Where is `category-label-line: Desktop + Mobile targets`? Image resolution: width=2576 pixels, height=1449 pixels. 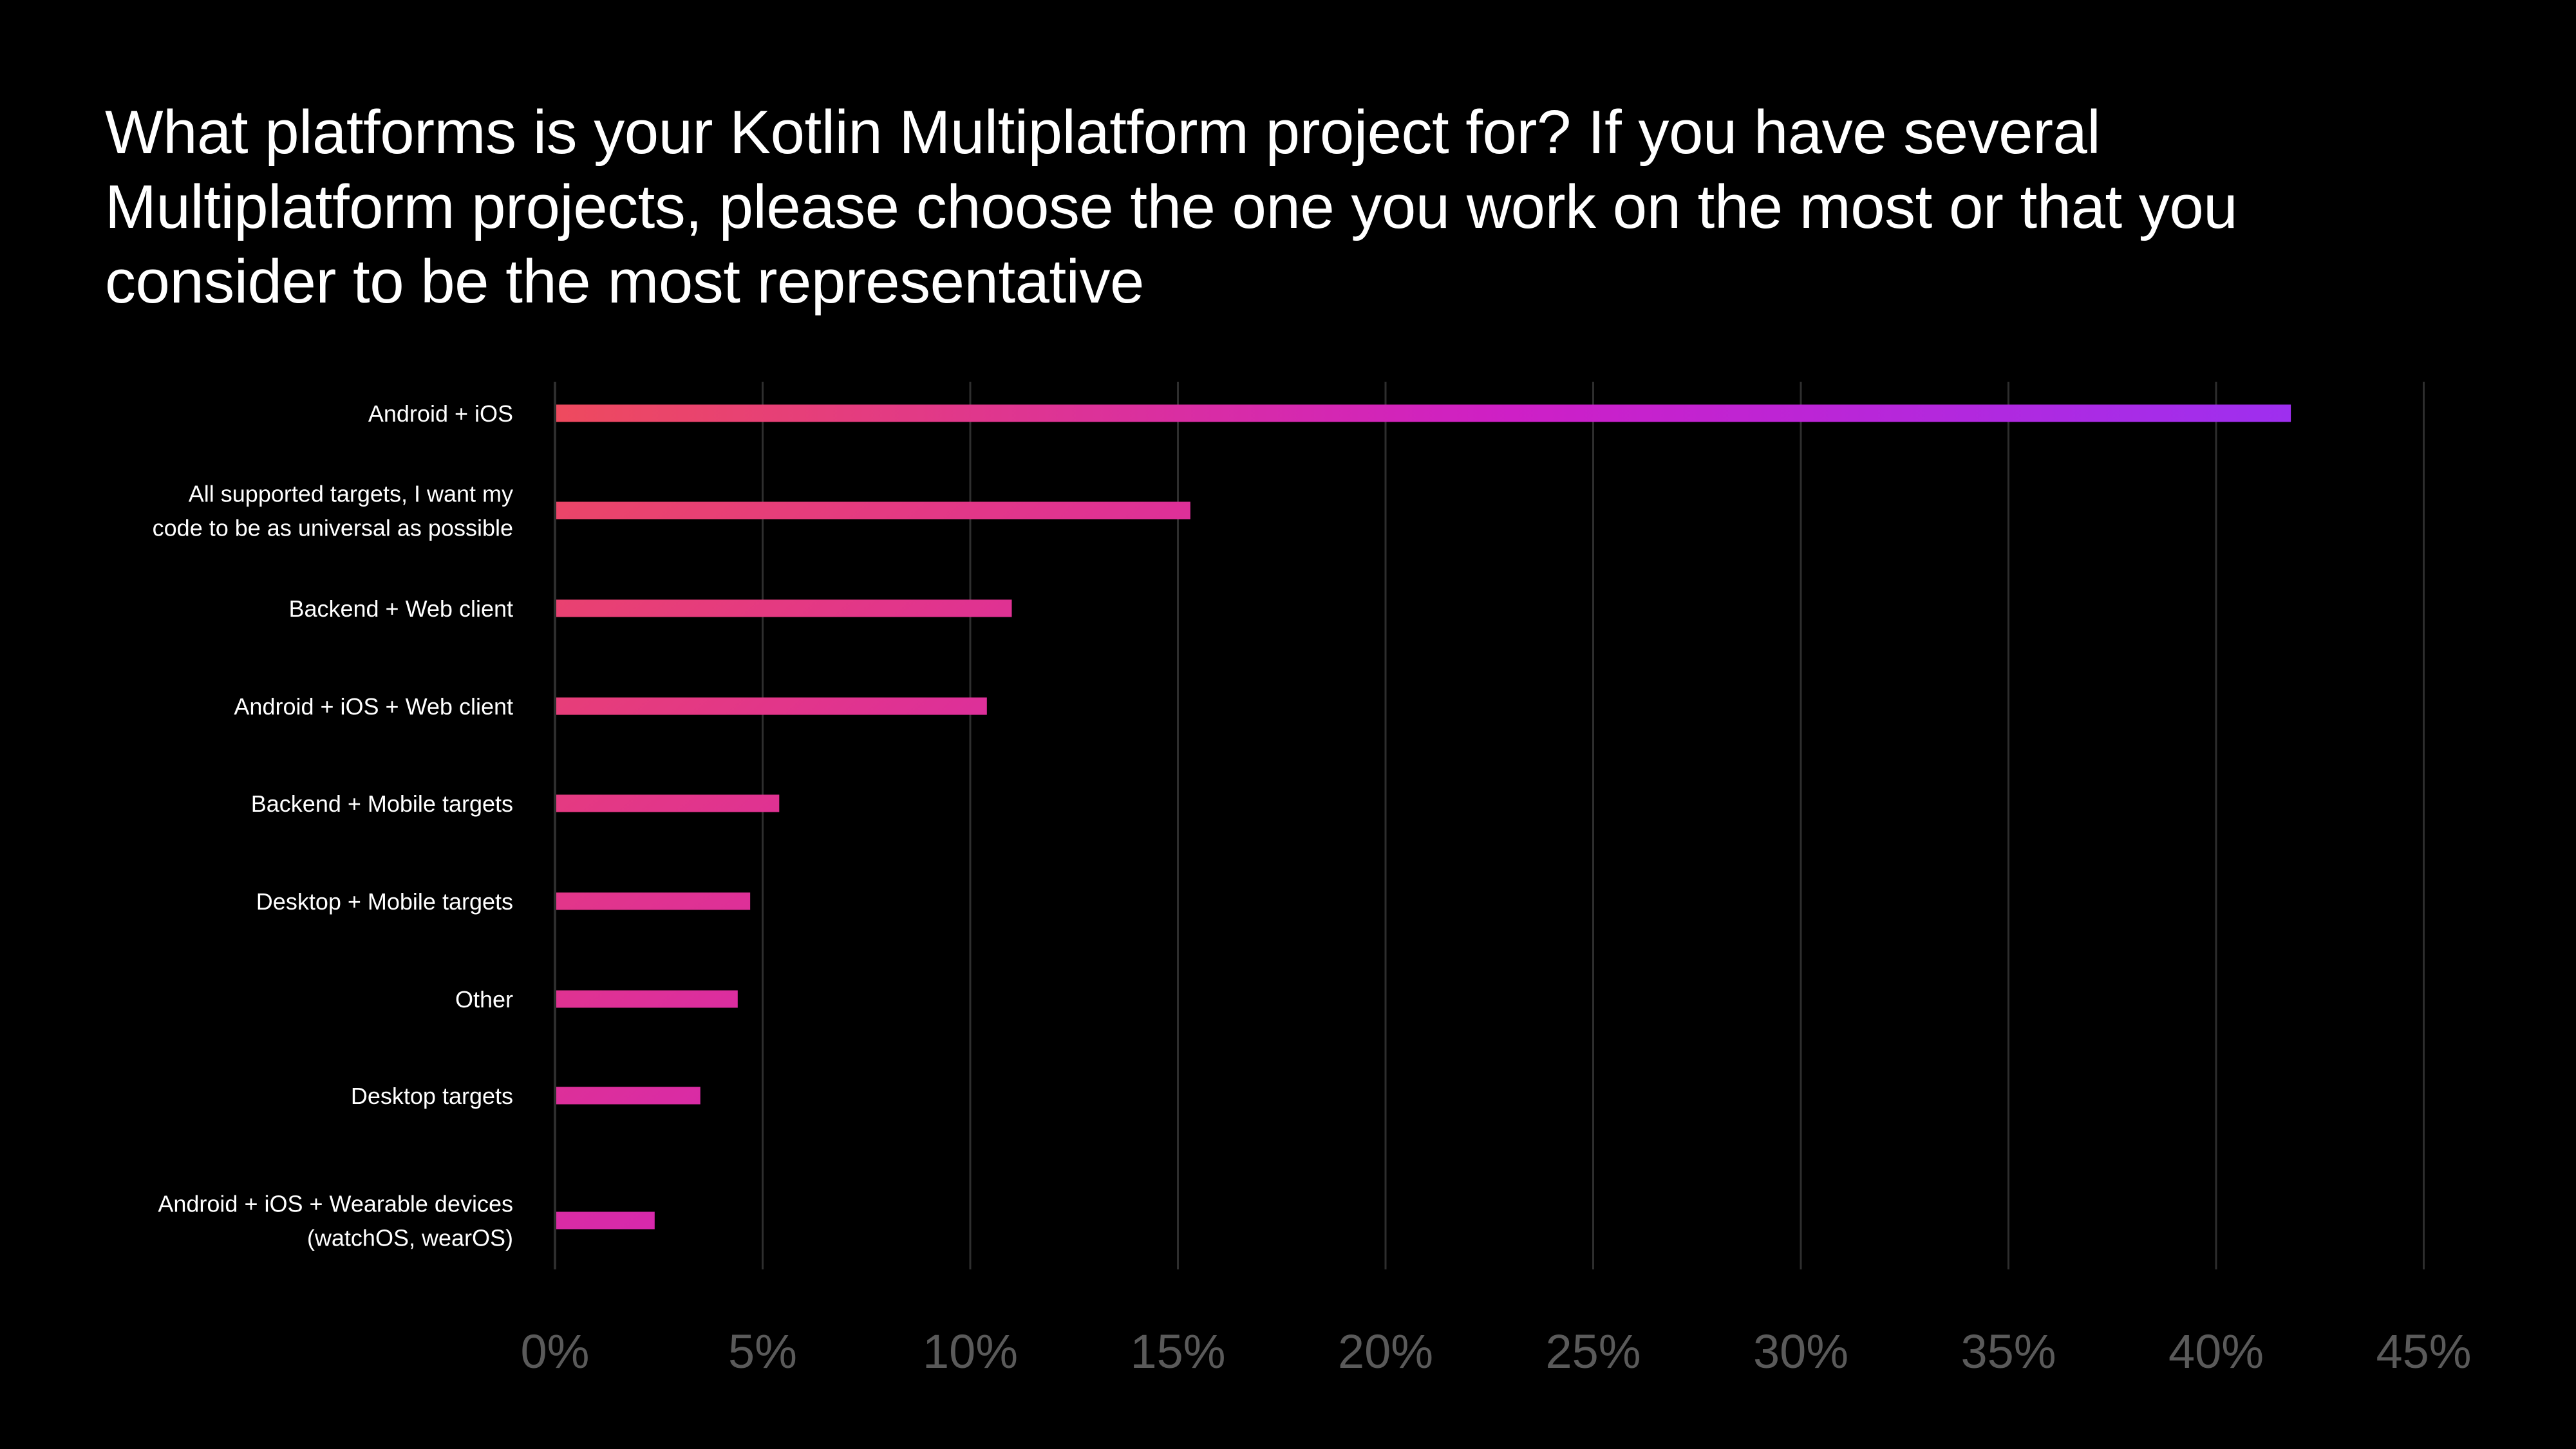
category-label-line: Desktop + Mobile targets is located at coordinates (384, 901).